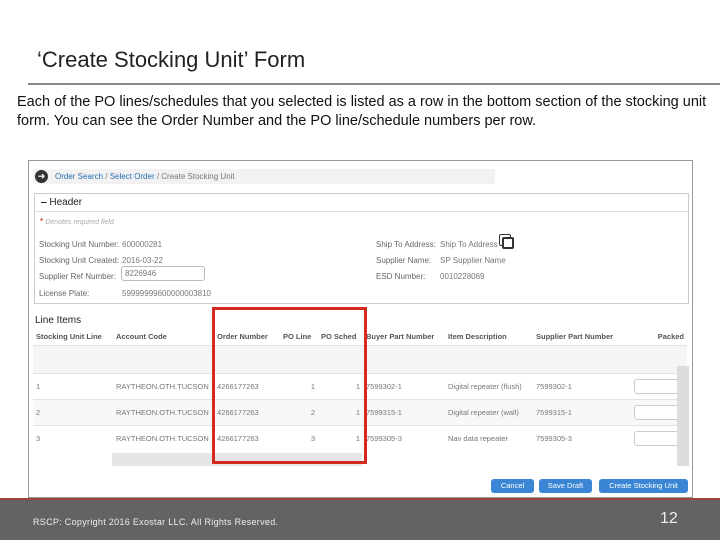  Describe the element at coordinates (401, 276) in the screenshot. I see `label: ESD Number:` at that location.